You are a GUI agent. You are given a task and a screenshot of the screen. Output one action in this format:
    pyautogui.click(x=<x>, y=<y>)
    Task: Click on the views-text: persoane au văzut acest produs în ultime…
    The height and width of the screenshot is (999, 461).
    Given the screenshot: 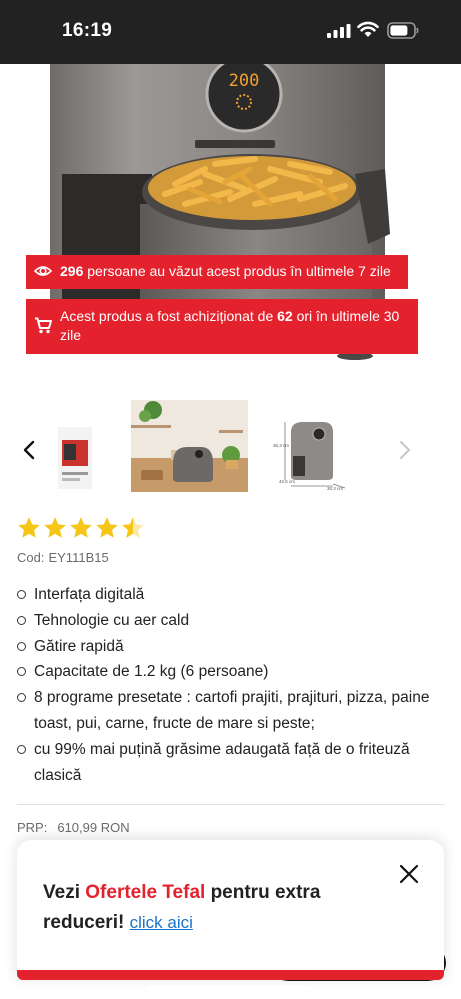 What is the action you would take?
    pyautogui.click(x=239, y=271)
    